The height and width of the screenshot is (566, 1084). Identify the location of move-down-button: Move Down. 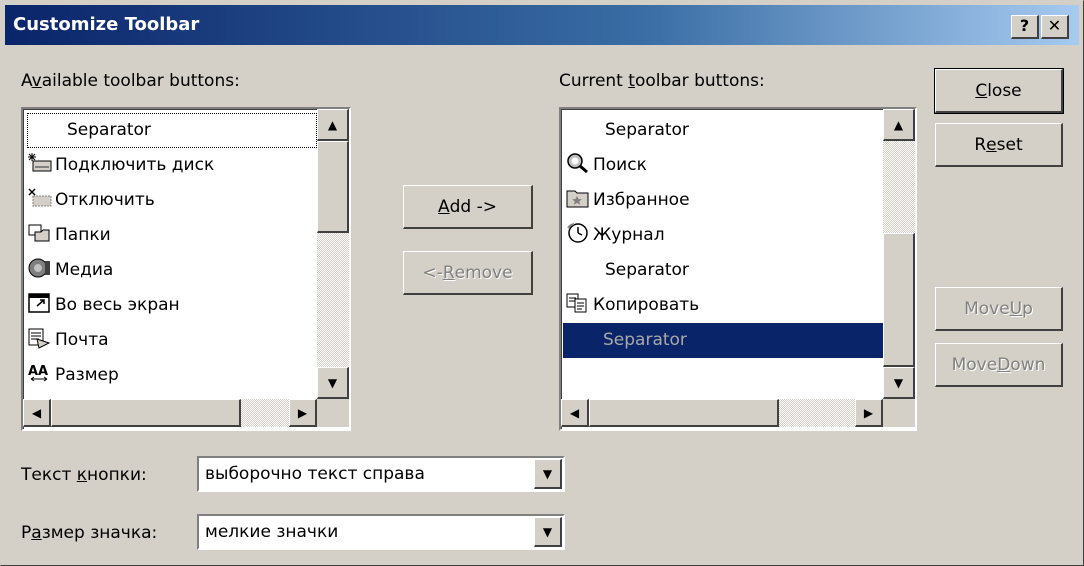
(999, 365).